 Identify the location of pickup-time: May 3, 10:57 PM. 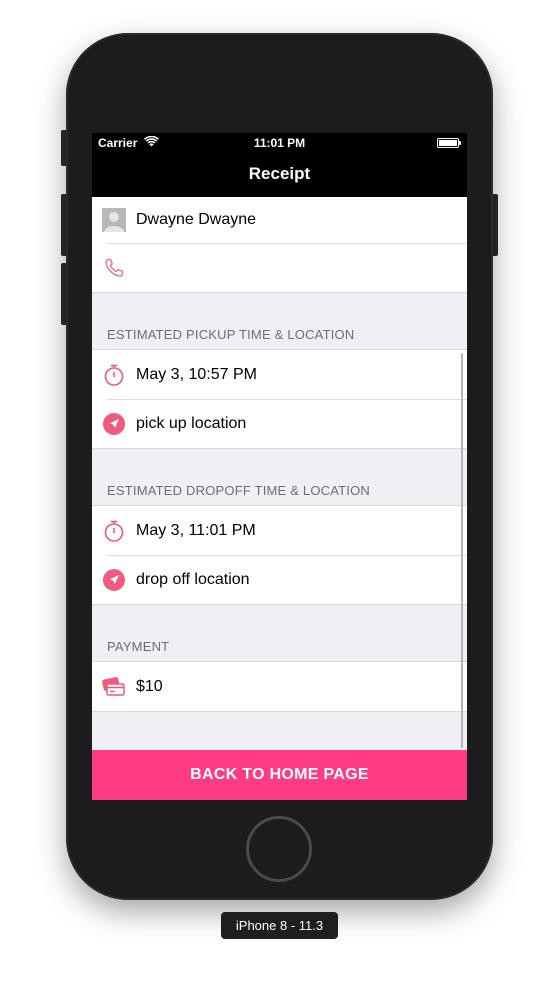
(196, 374).